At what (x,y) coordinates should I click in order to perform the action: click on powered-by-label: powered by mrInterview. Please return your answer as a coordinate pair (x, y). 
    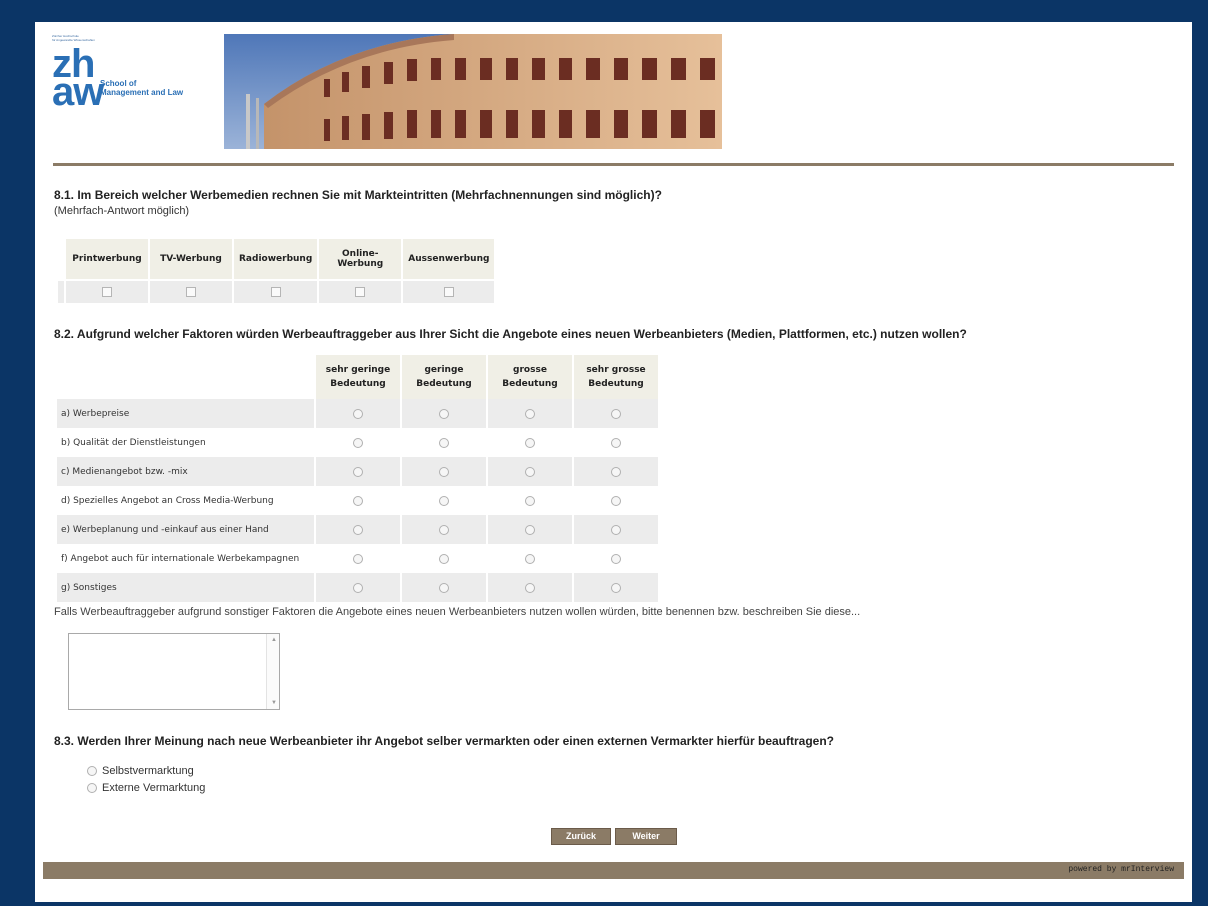
    Looking at the image, I should click on (1121, 869).